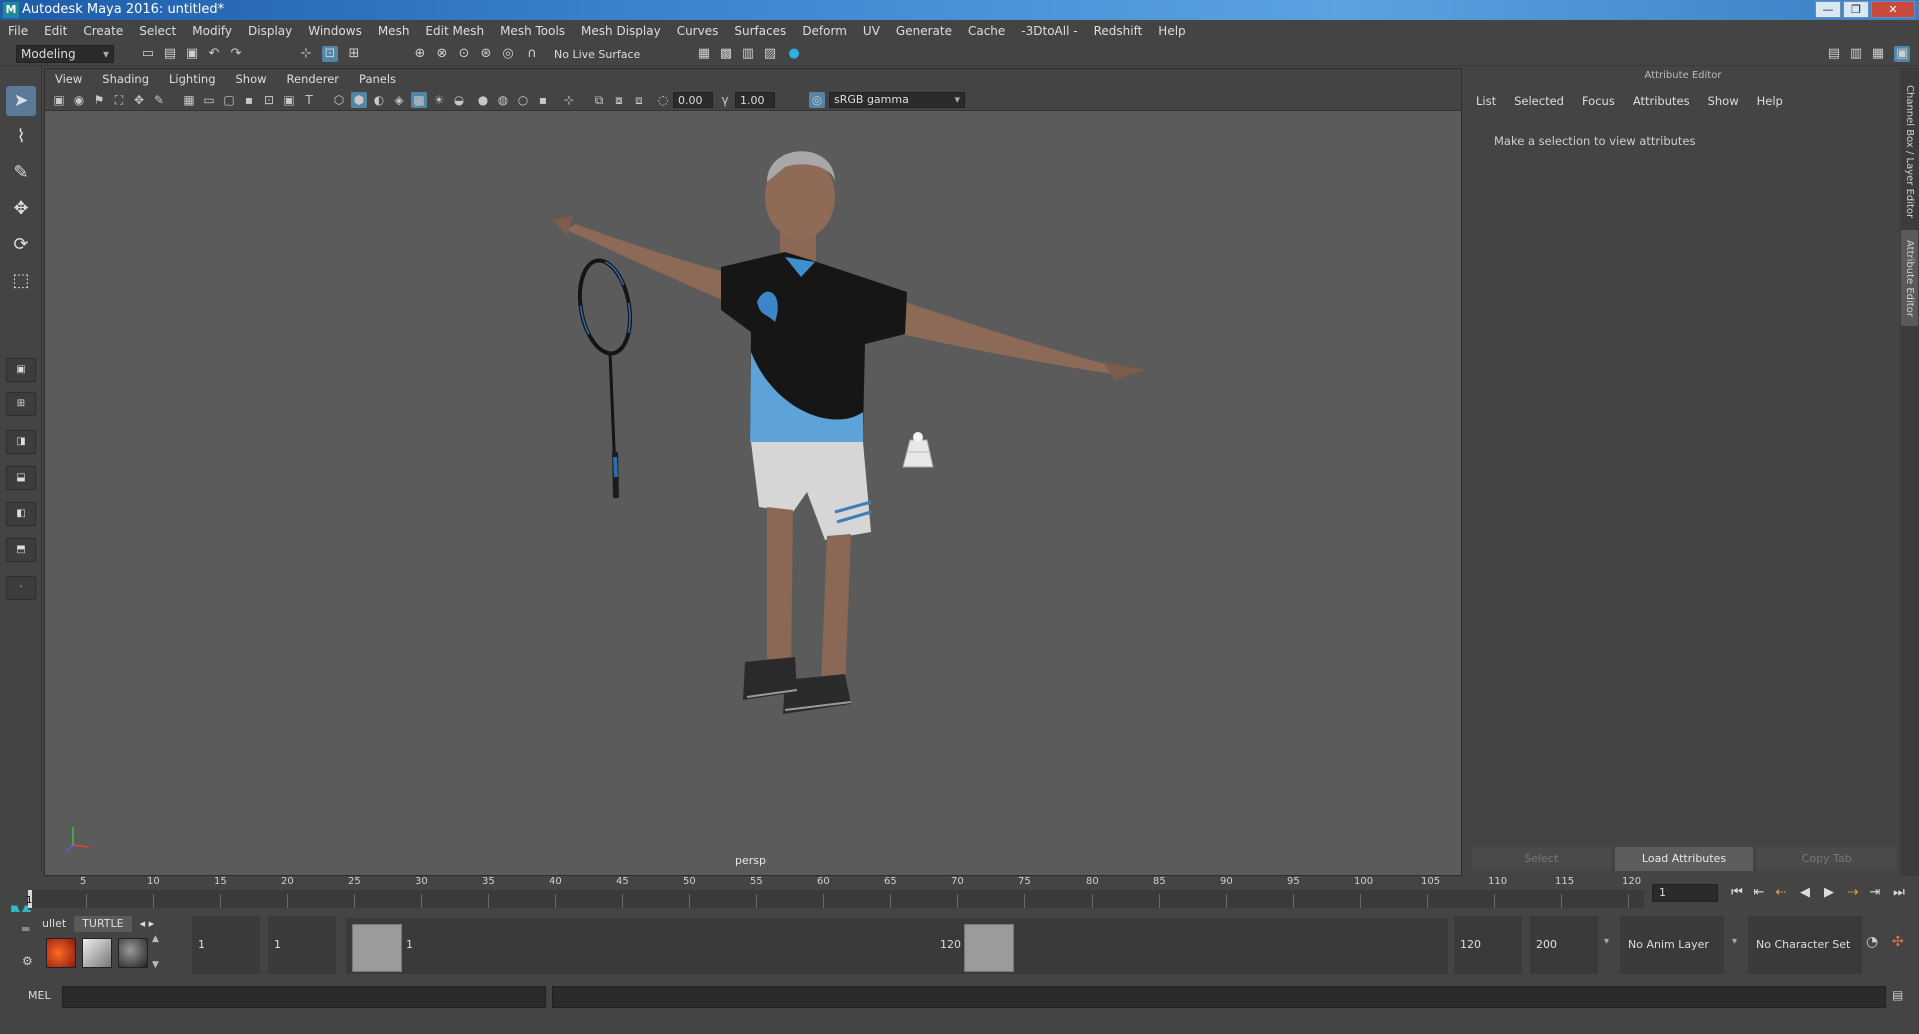 The image size is (1919, 1034). I want to click on auto-key-icon: ◔, so click(1872, 942).